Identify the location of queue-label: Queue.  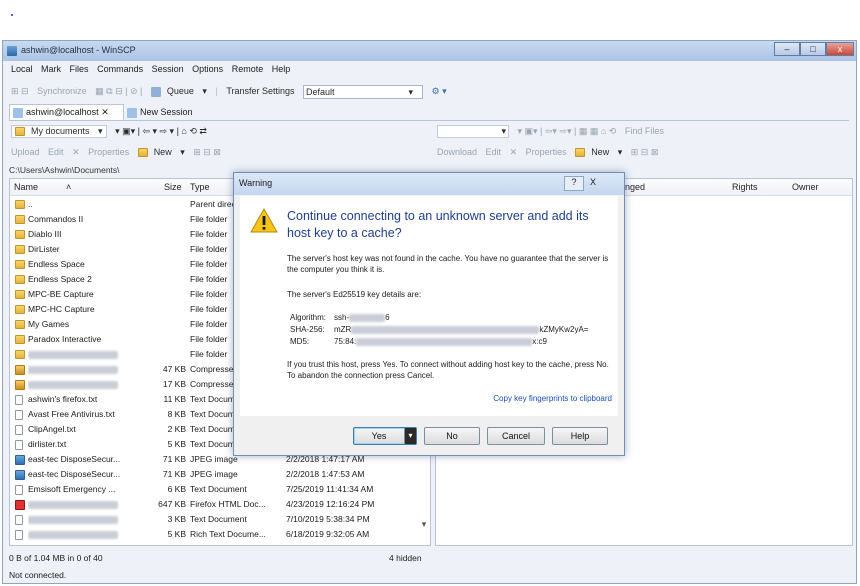
(180, 91).